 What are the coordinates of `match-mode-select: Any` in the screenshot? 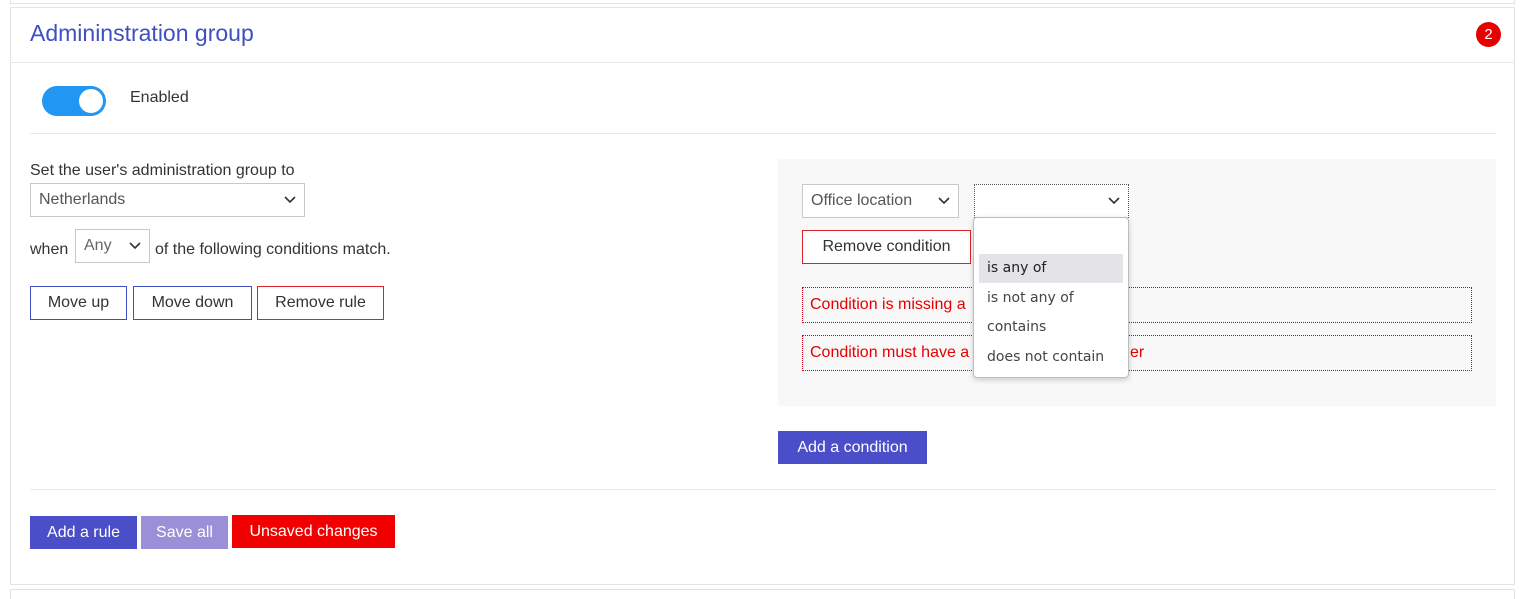 It's located at (112, 246).